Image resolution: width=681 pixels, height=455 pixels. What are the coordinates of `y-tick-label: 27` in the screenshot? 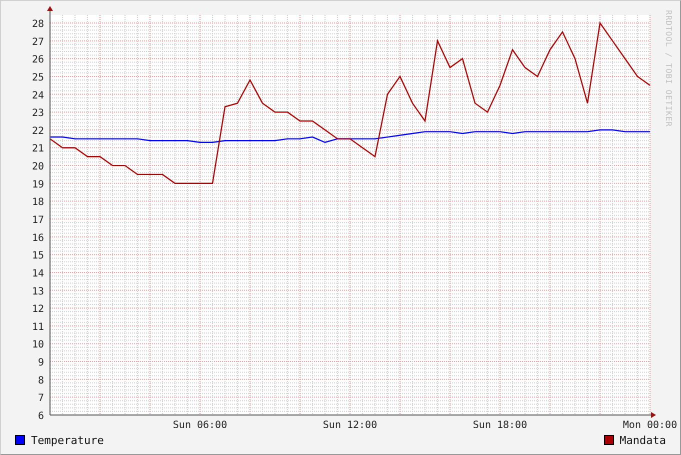 It's located at (38, 42).